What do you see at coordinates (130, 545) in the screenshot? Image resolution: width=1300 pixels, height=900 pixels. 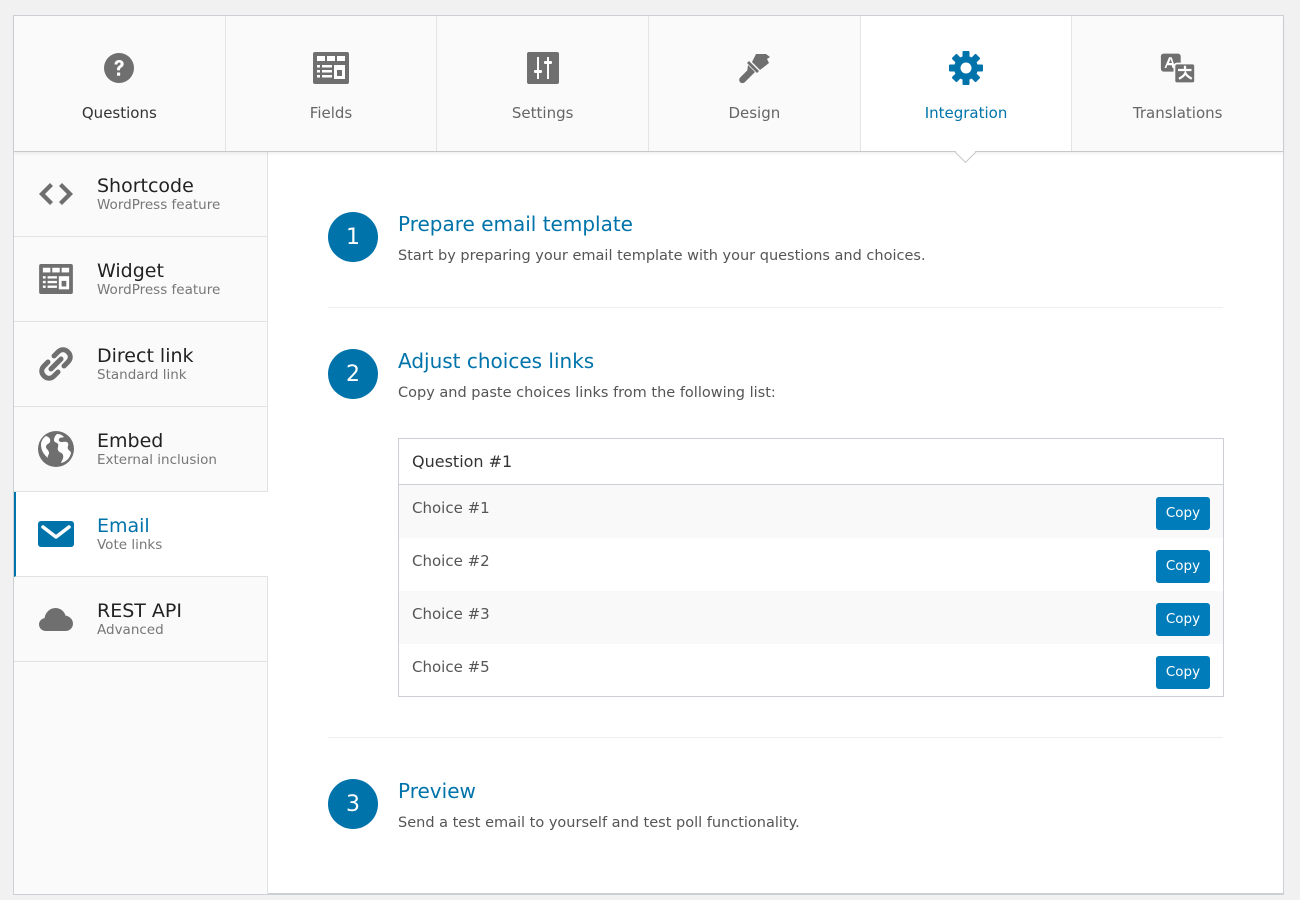 I see `sidebar-item-subtitle: Vote links` at bounding box center [130, 545].